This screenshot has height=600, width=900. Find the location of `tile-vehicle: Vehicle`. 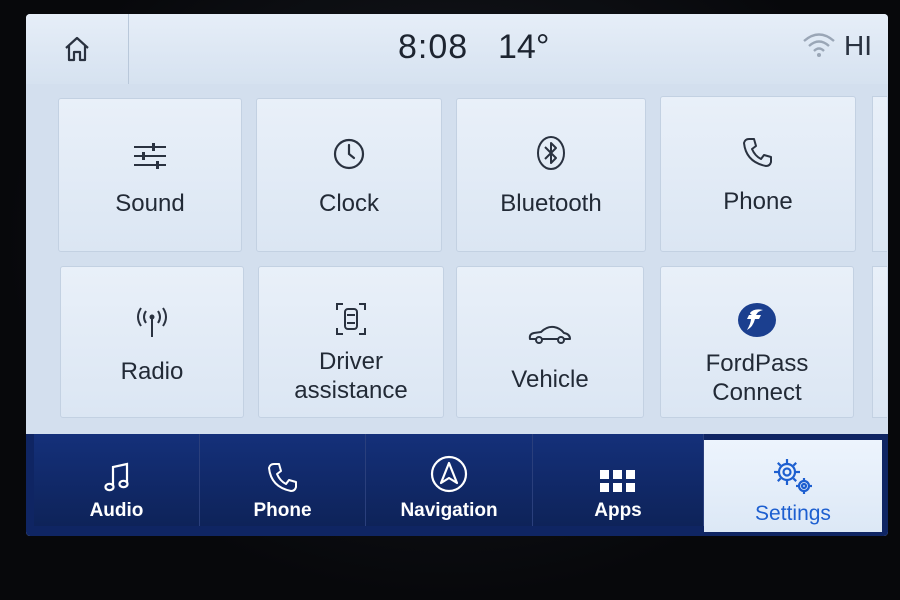

tile-vehicle: Vehicle is located at coordinates (550, 342).